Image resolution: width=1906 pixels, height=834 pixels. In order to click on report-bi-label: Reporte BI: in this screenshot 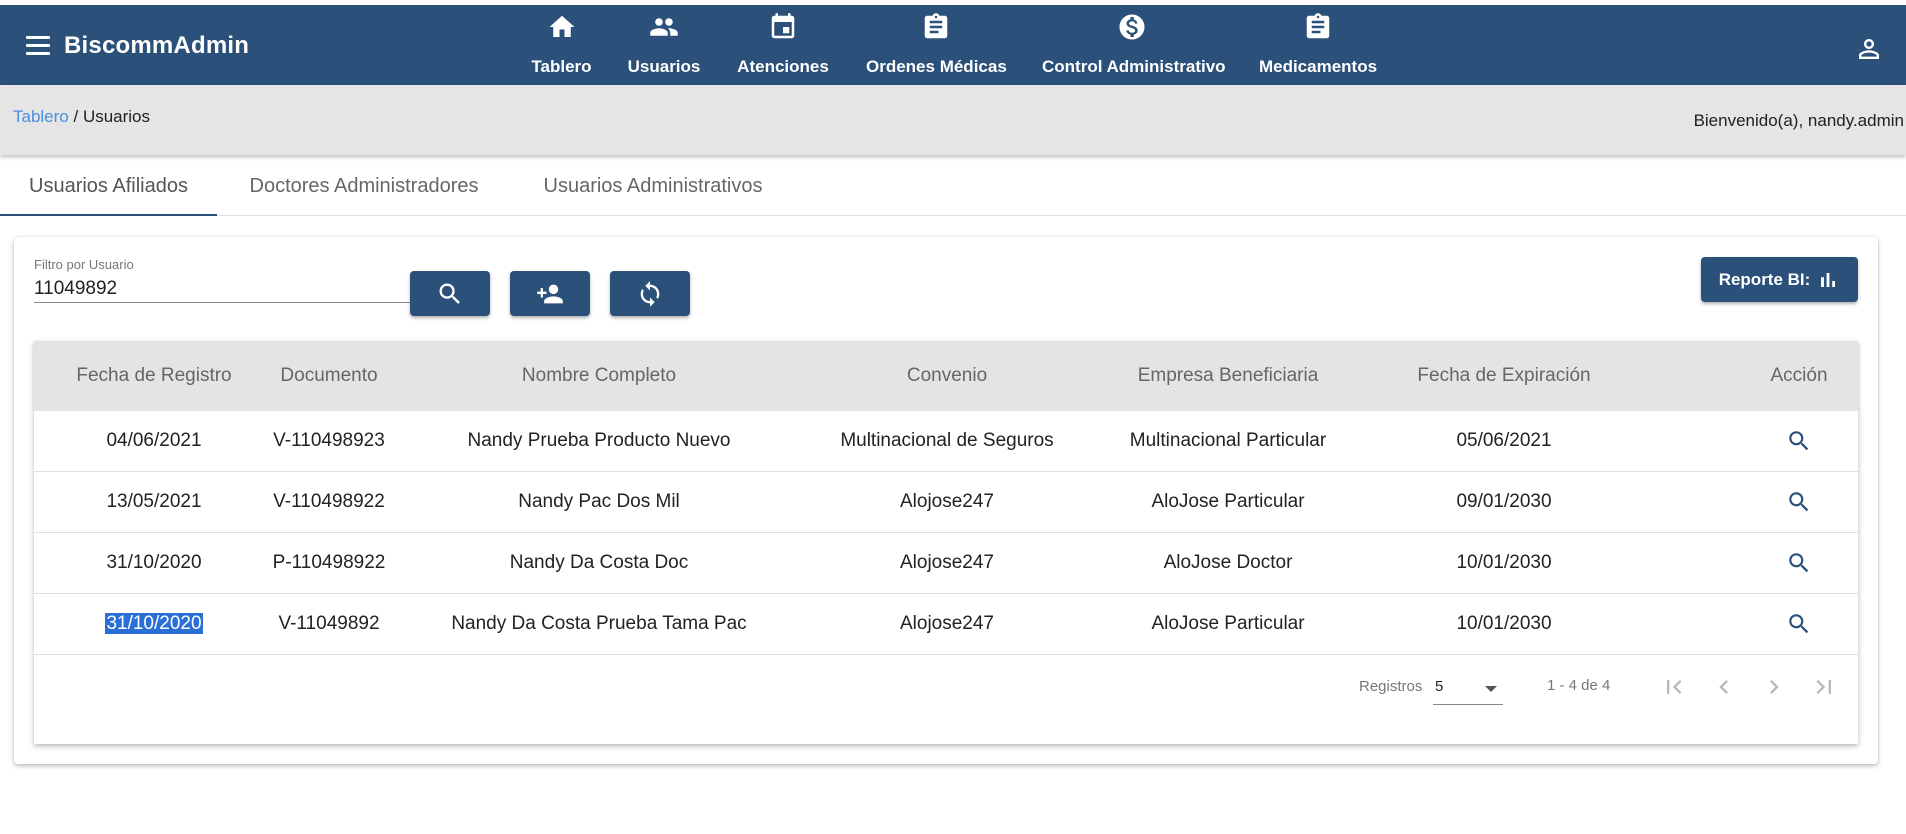, I will do `click(1764, 279)`.